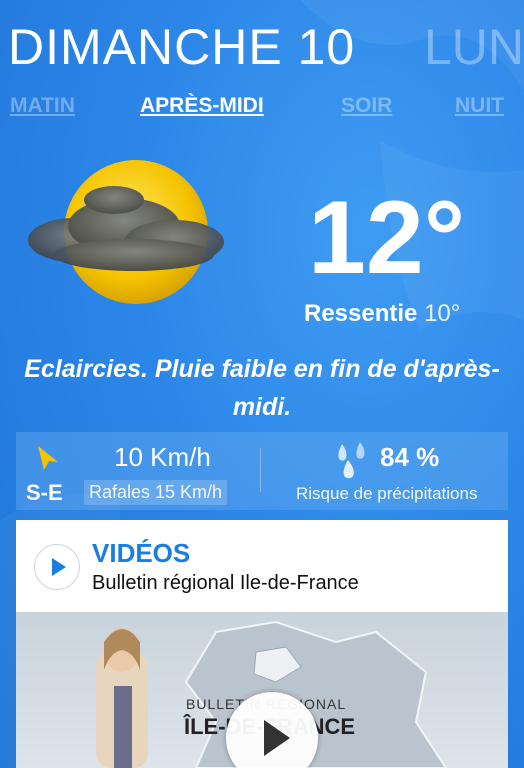  Describe the element at coordinates (387, 238) in the screenshot. I see `temperature: 12°` at that location.